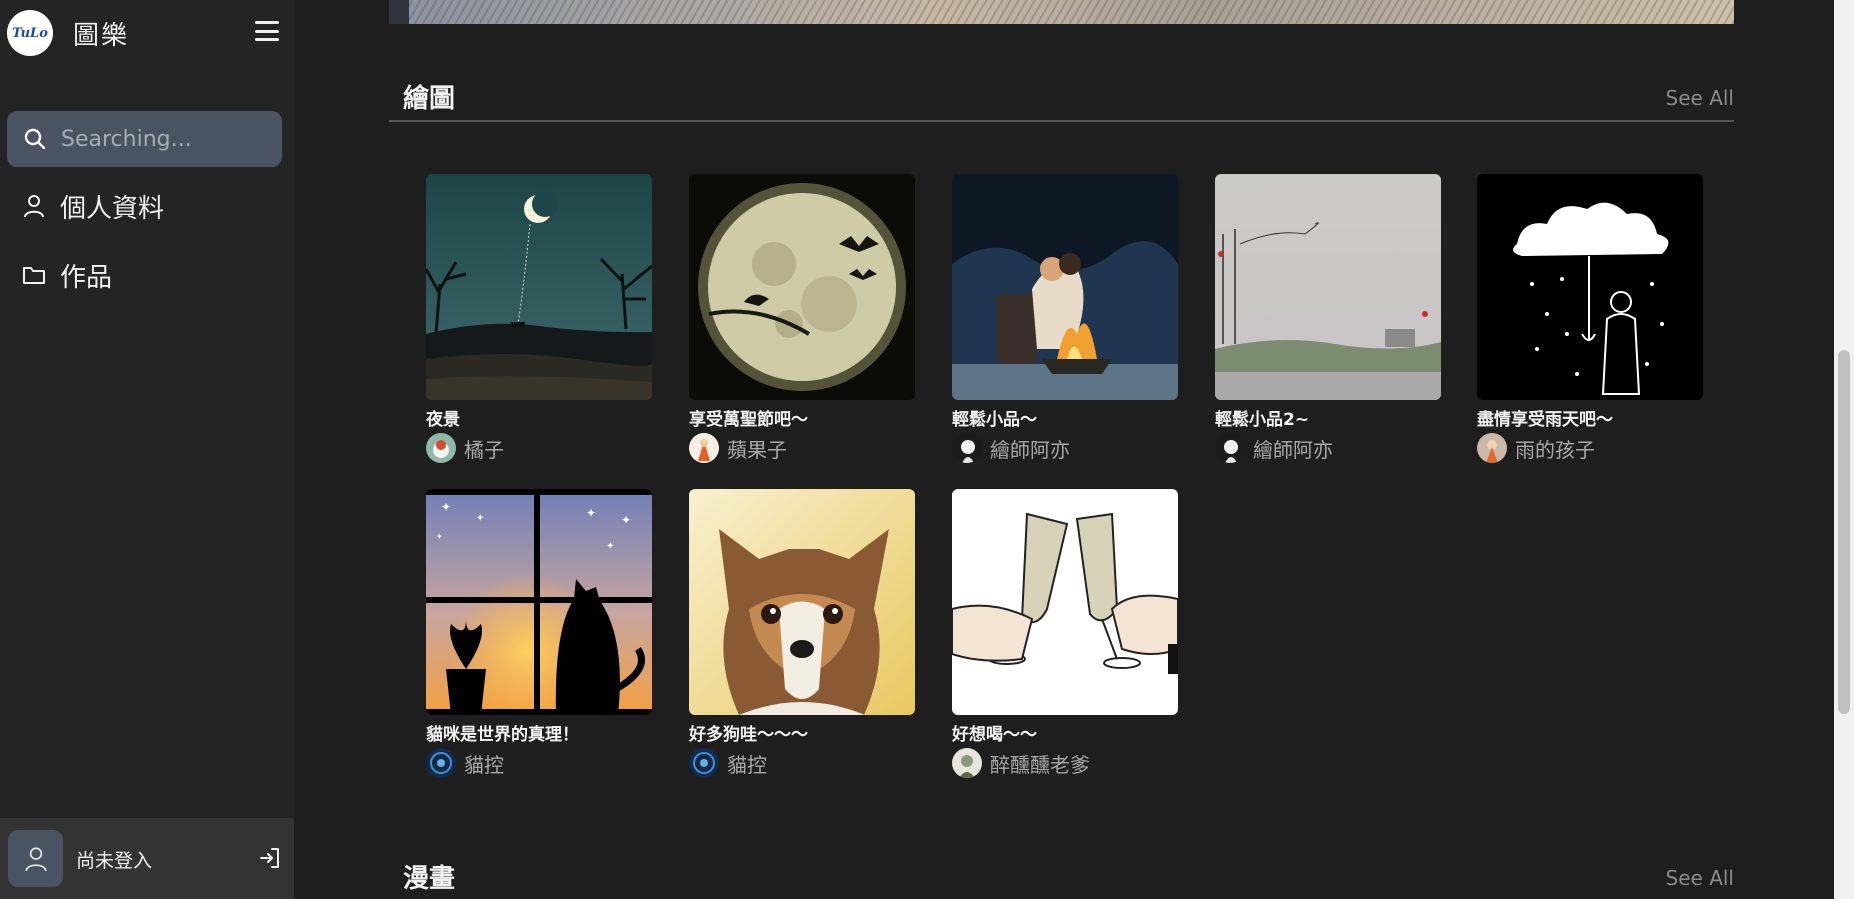  What do you see at coordinates (802, 732) in the screenshot?
I see `artwork-title: 好多狗哇～～～` at bounding box center [802, 732].